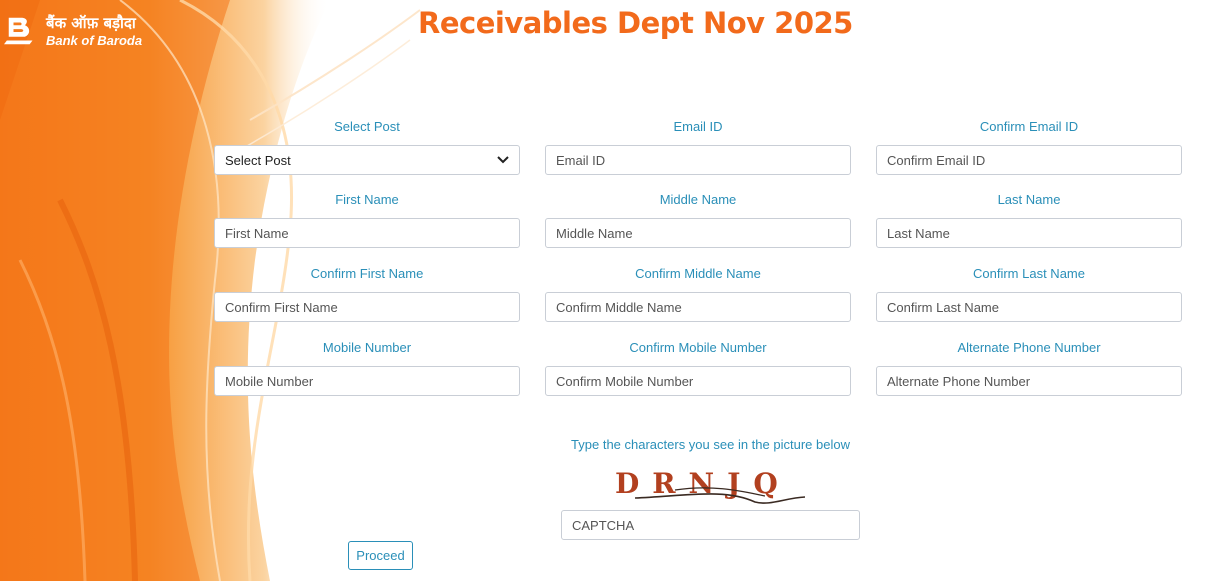  I want to click on confirm-mobile-field: Confirm Mobile Number, so click(698, 367).